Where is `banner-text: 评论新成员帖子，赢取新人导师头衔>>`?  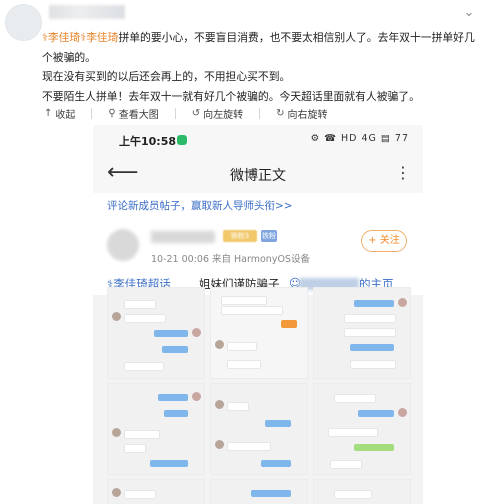
banner-text: 评论新成员帖子，赢取新人导师头衔>> is located at coordinates (200, 206).